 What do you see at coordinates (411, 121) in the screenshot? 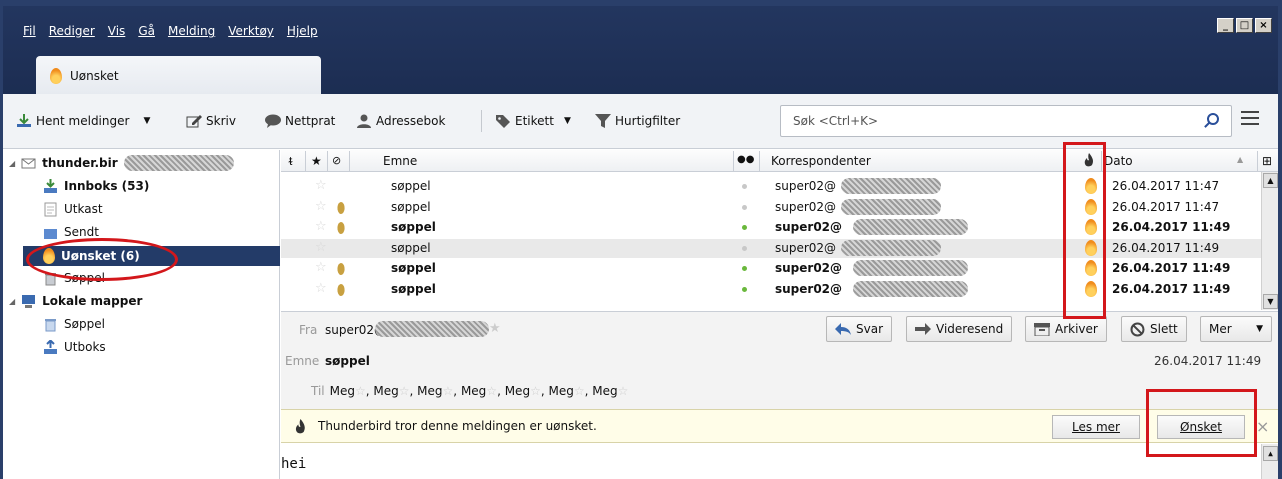
I see `address-book-label: Adressebok` at bounding box center [411, 121].